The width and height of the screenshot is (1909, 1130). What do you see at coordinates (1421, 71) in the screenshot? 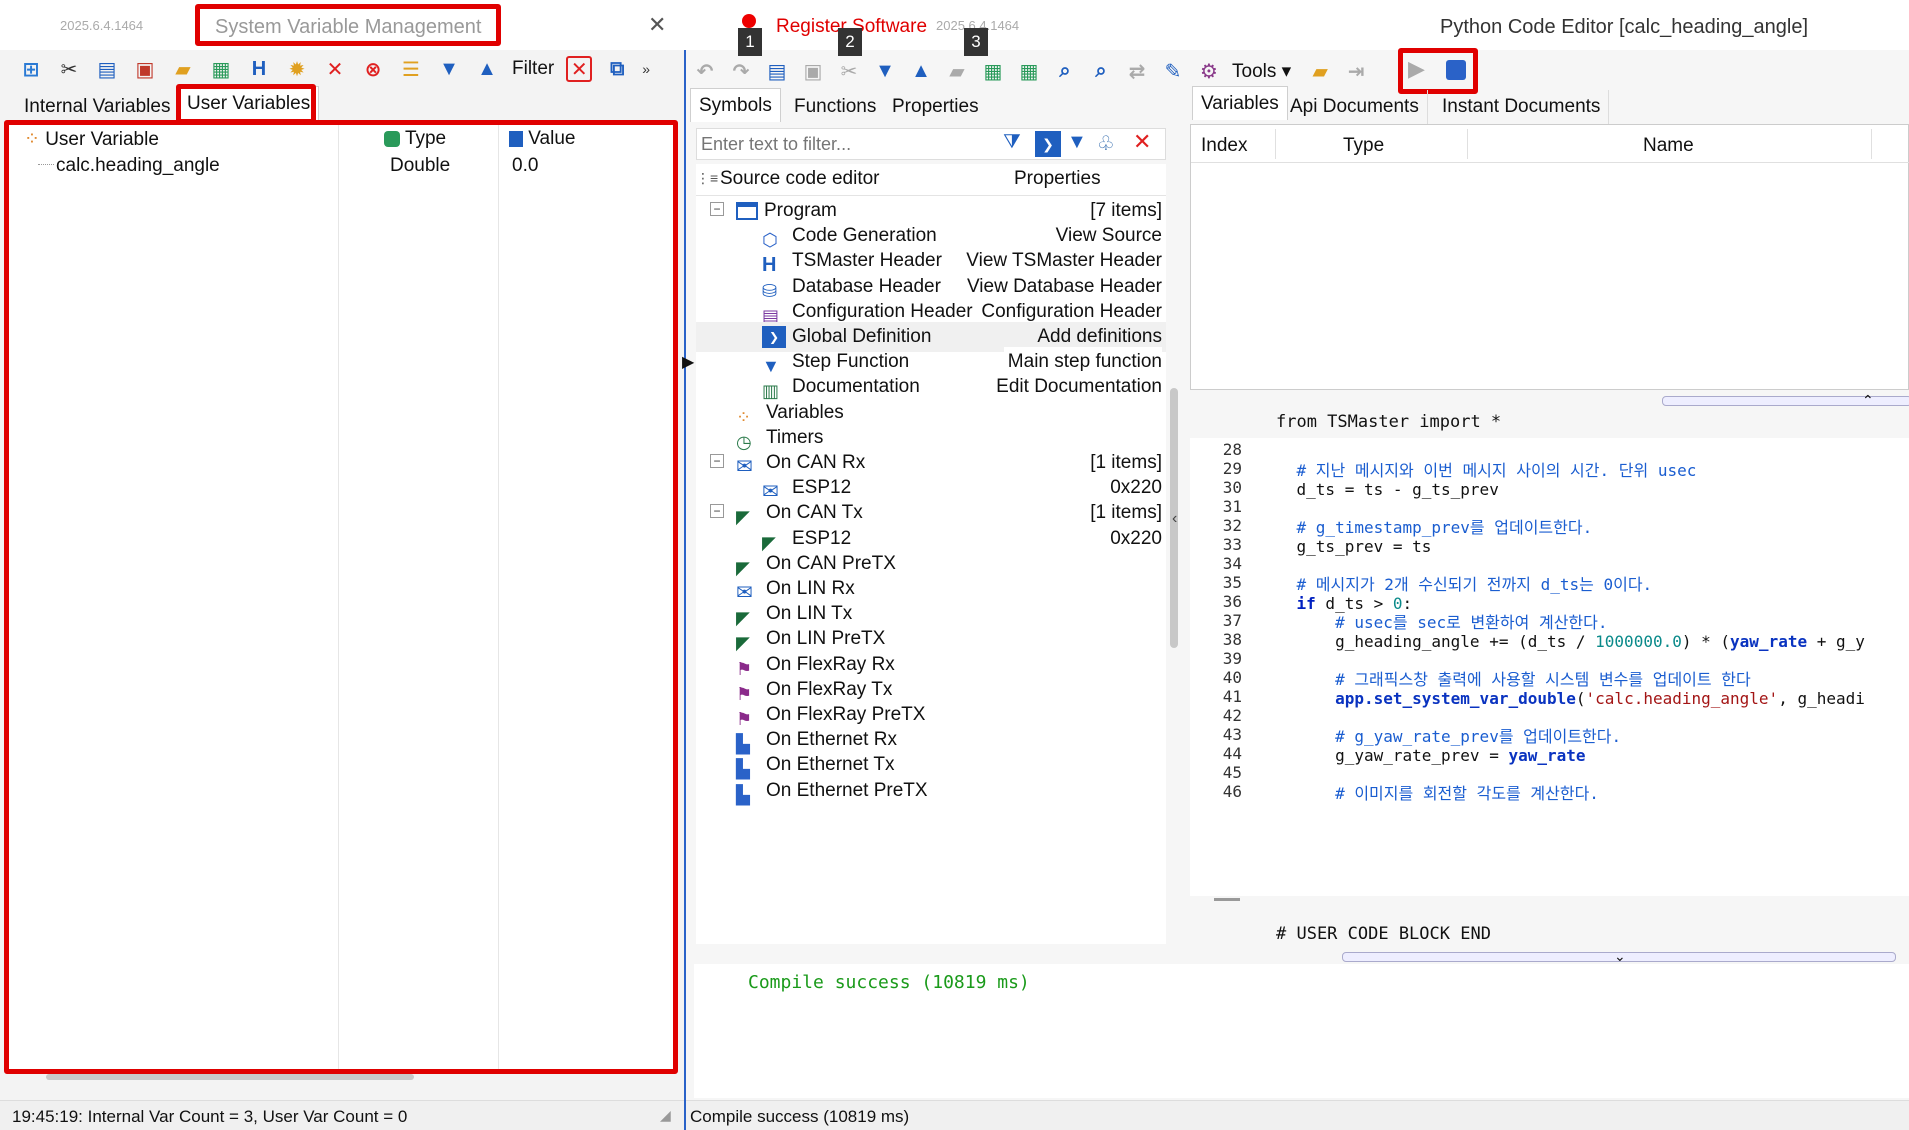
I see `run-icon: ▶` at bounding box center [1421, 71].